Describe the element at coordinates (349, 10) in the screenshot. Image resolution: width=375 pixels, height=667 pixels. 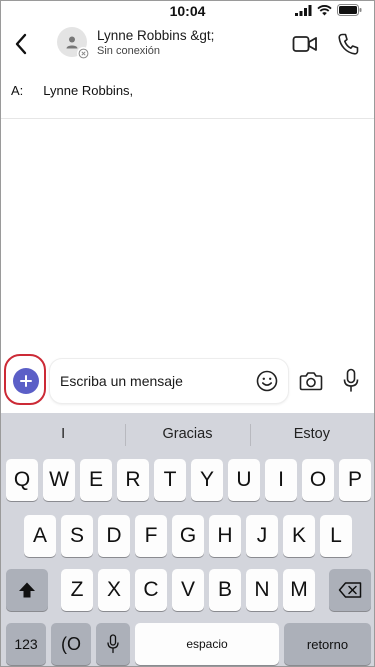
I see `battery-icon` at that location.